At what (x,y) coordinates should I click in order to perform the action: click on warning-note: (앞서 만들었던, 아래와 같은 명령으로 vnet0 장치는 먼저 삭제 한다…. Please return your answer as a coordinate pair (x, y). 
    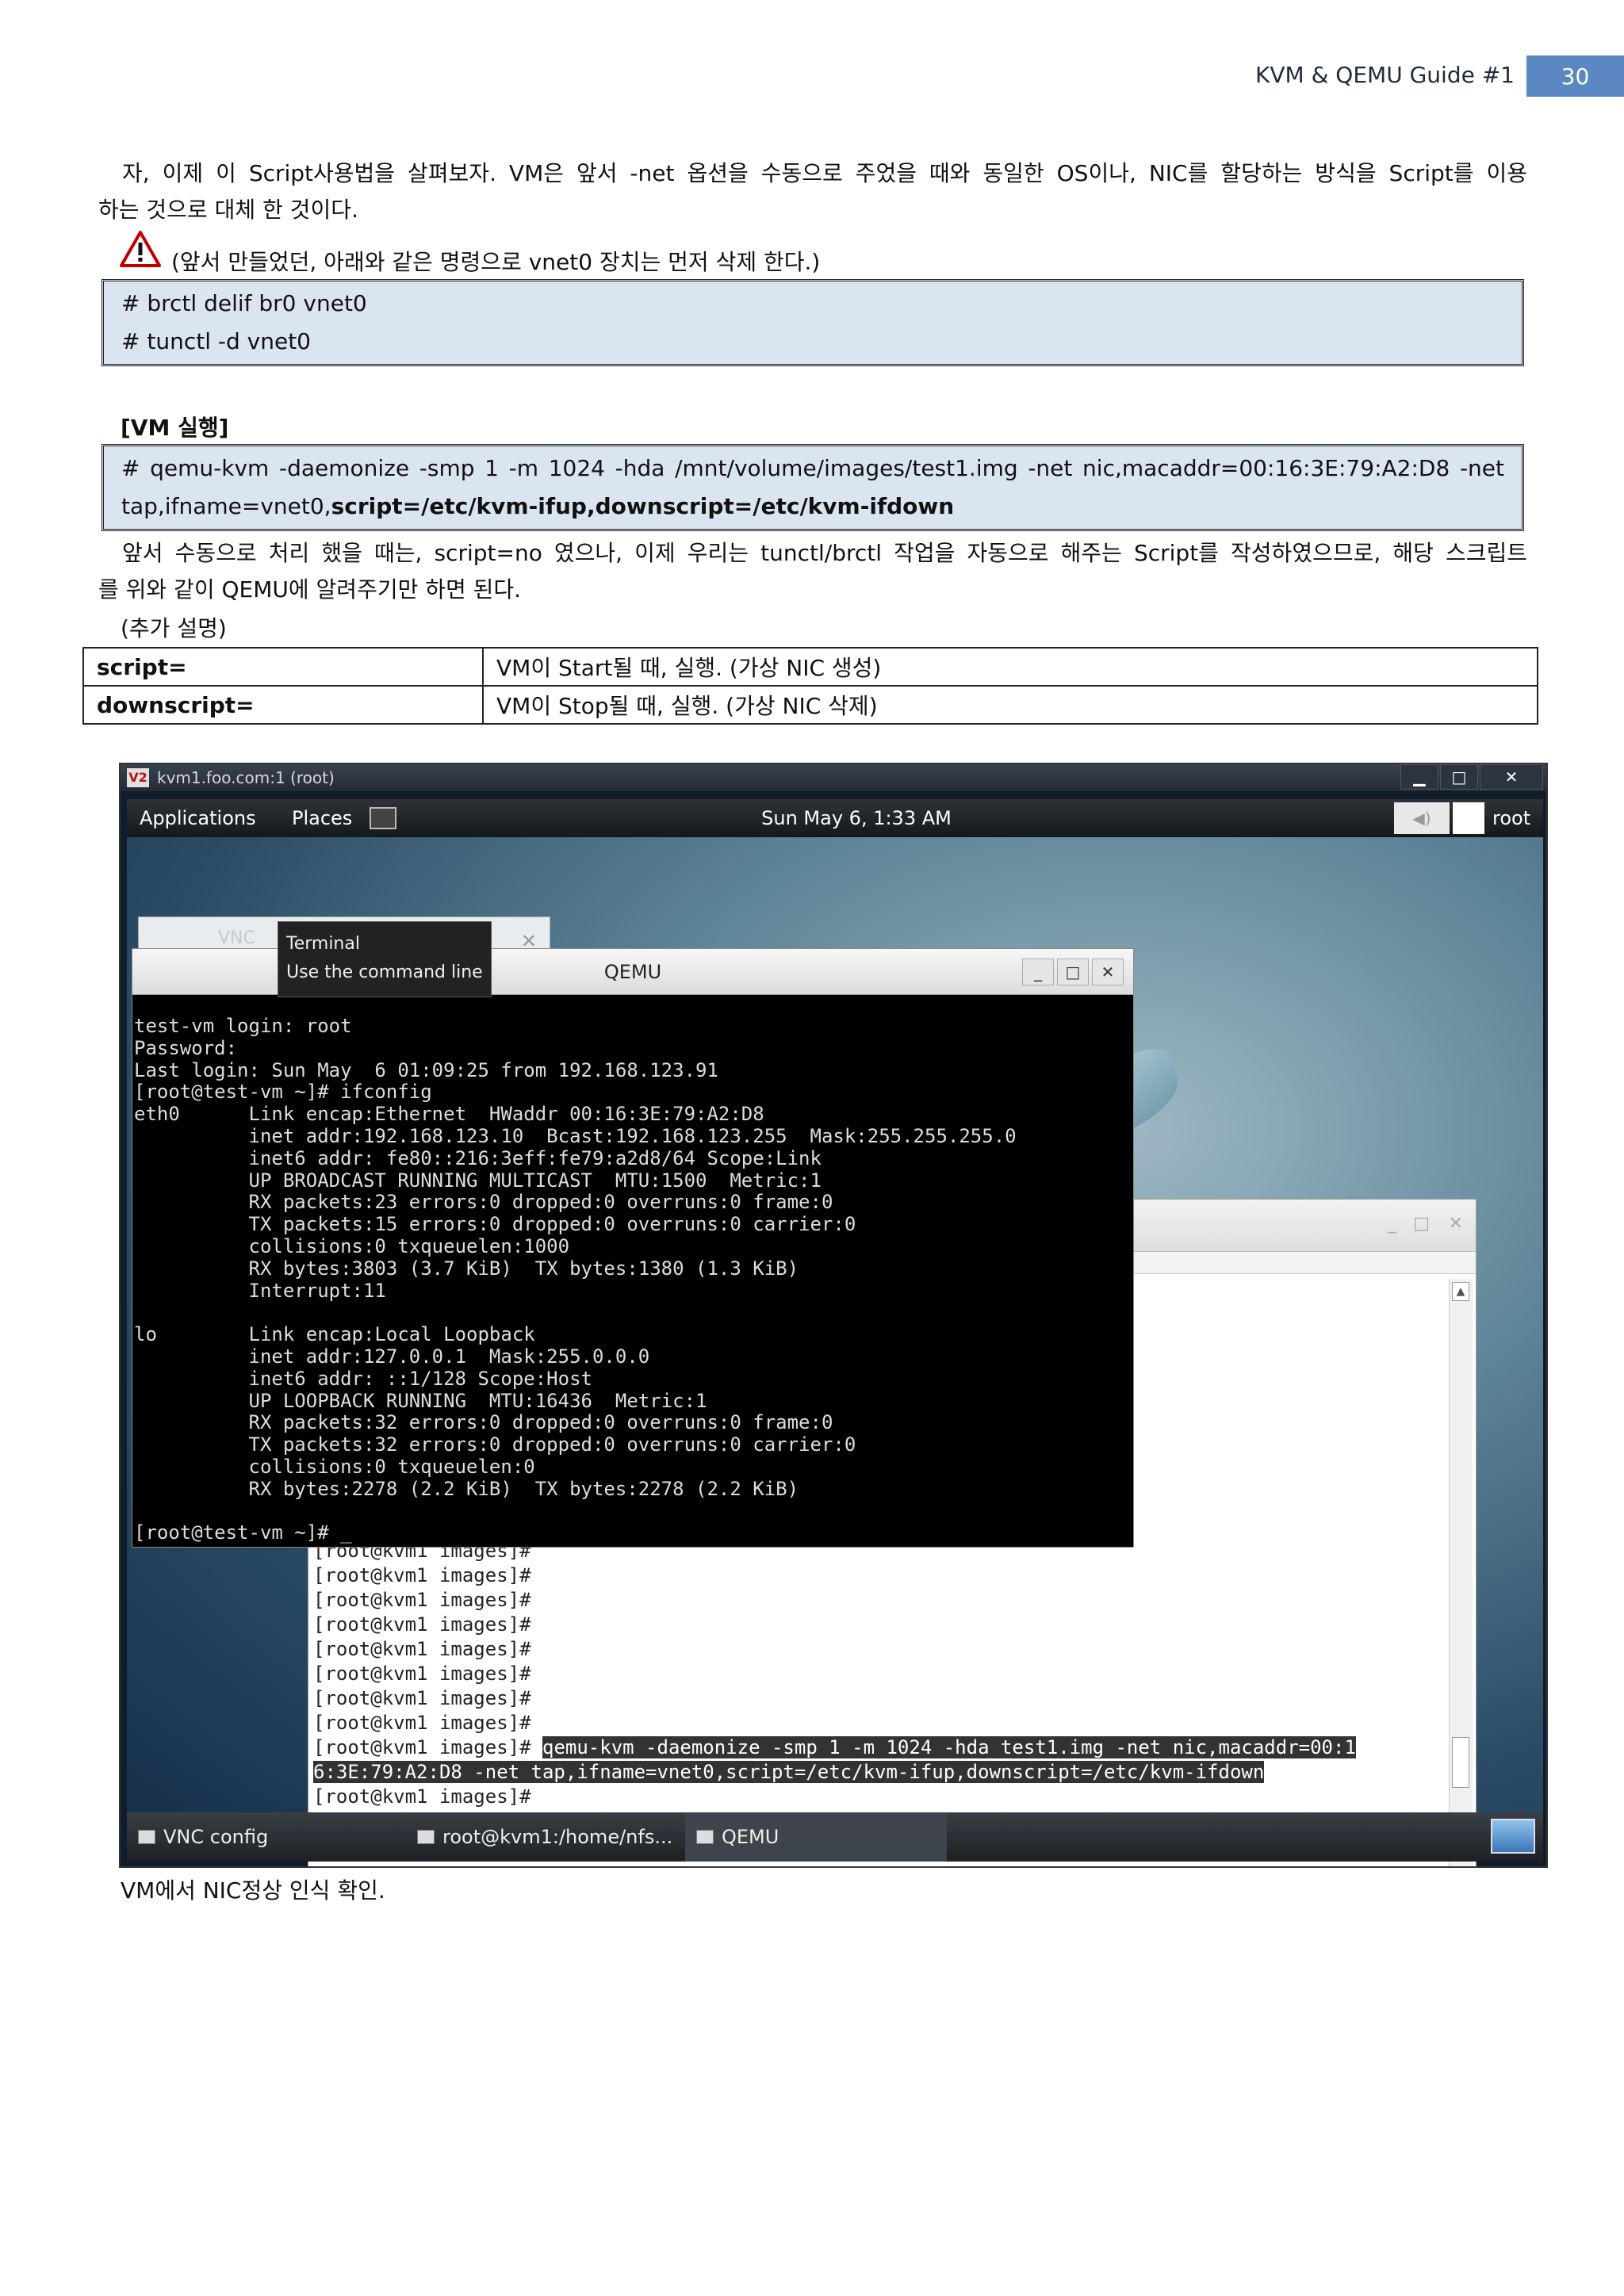
    Looking at the image, I should click on (496, 262).